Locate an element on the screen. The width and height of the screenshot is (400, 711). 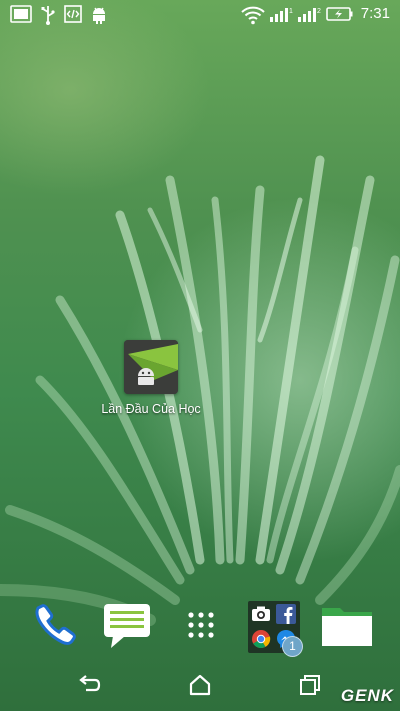
dock is located at coordinates (200, 628).